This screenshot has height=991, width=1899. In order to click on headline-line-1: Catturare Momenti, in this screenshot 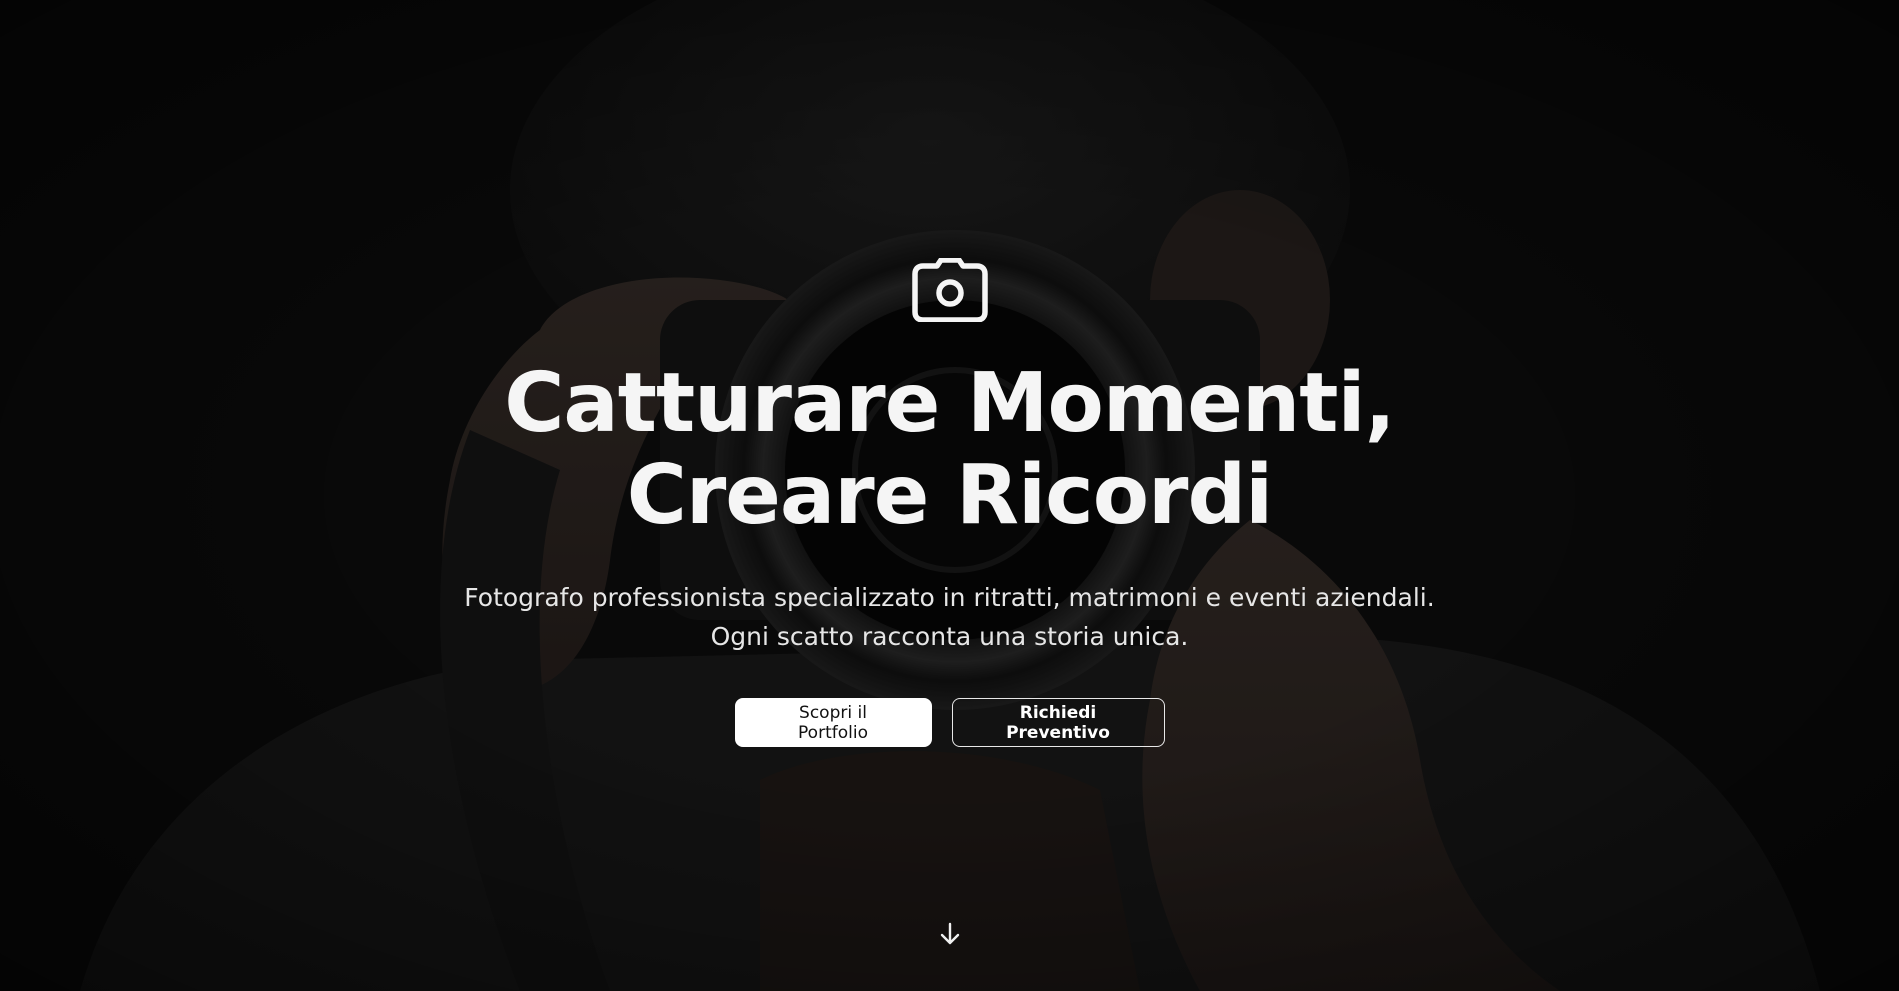, I will do `click(949, 403)`.